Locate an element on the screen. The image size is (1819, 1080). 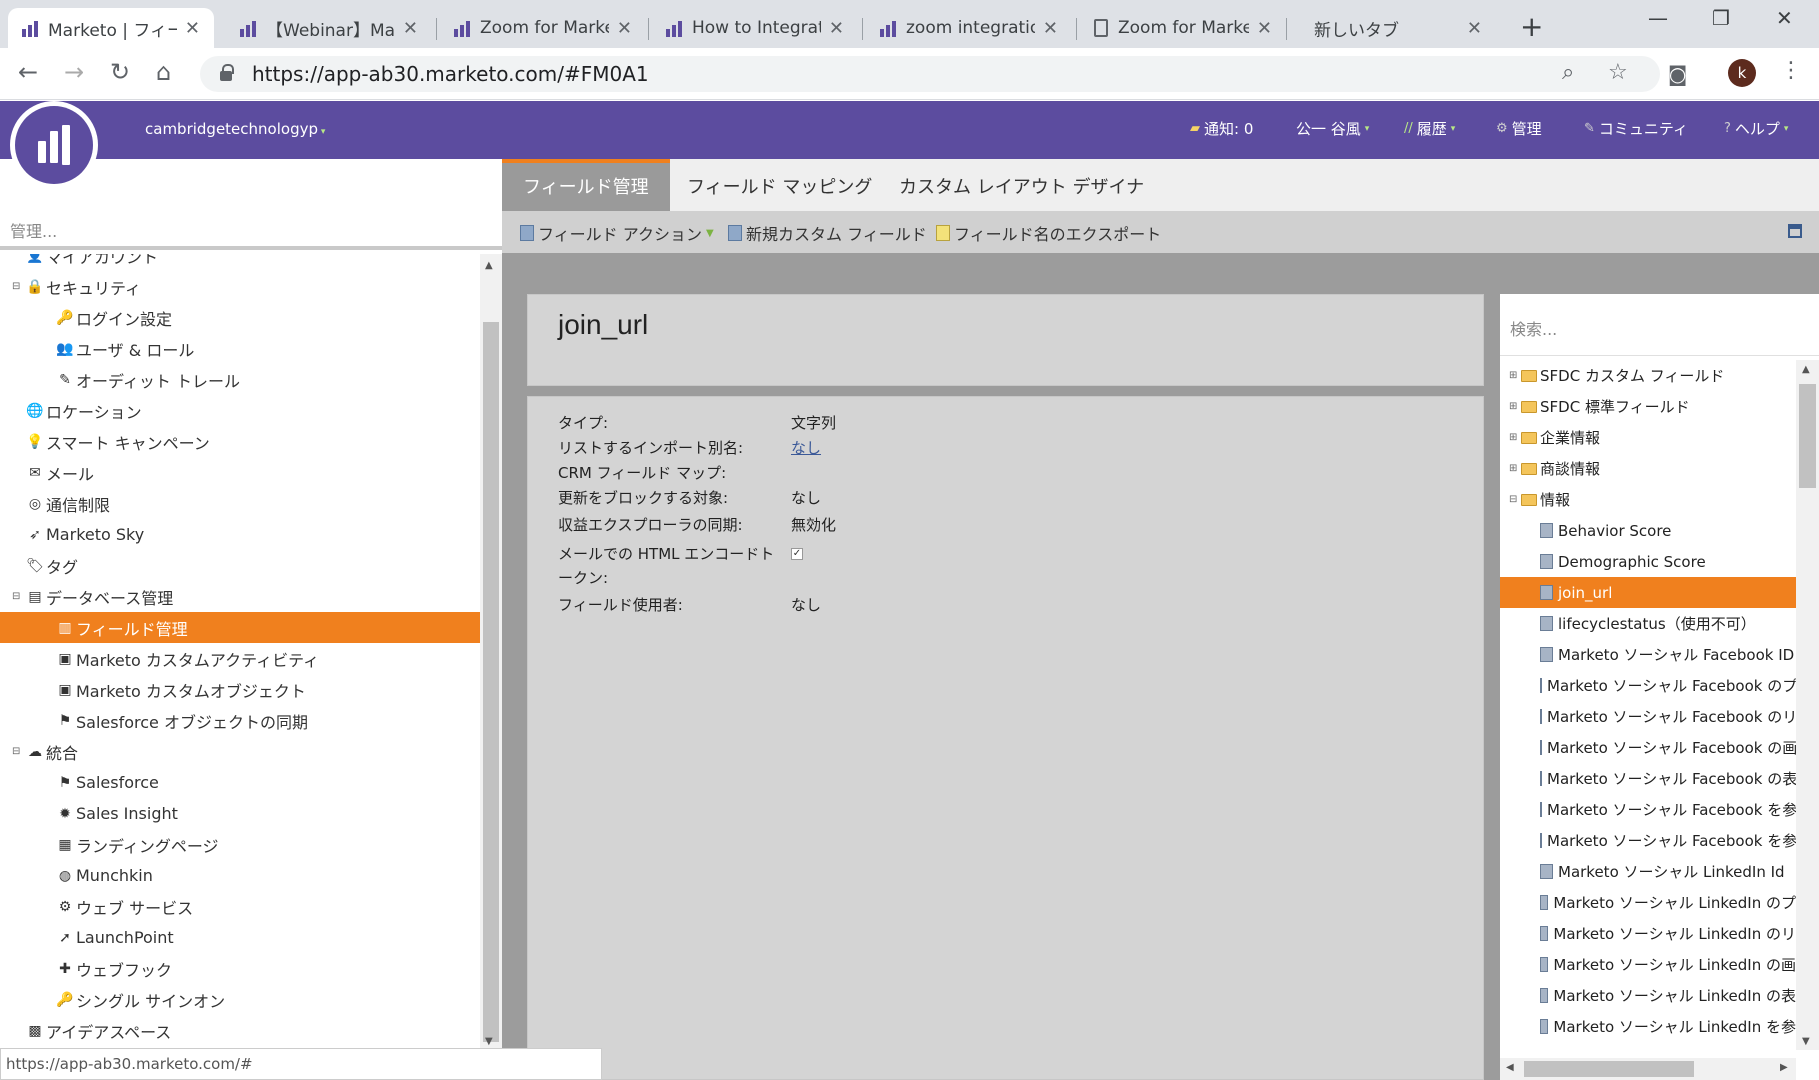
field-folder: ⊟ 情報 is located at coordinates (1648, 499).